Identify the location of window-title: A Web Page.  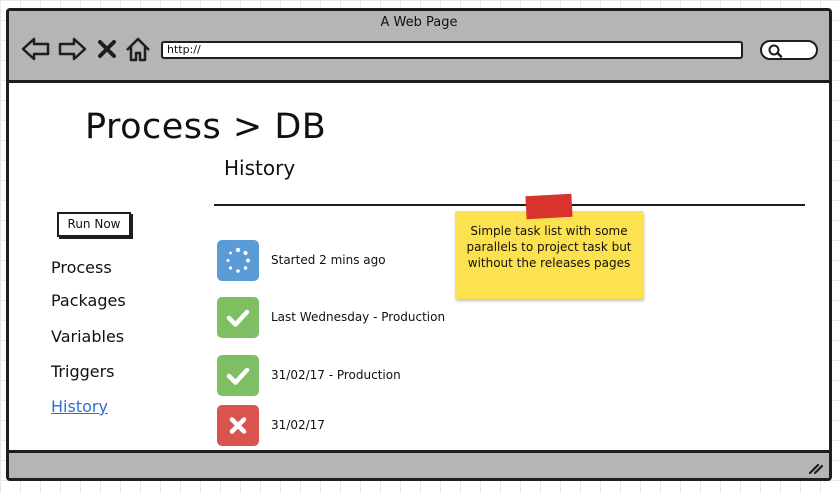
(419, 22).